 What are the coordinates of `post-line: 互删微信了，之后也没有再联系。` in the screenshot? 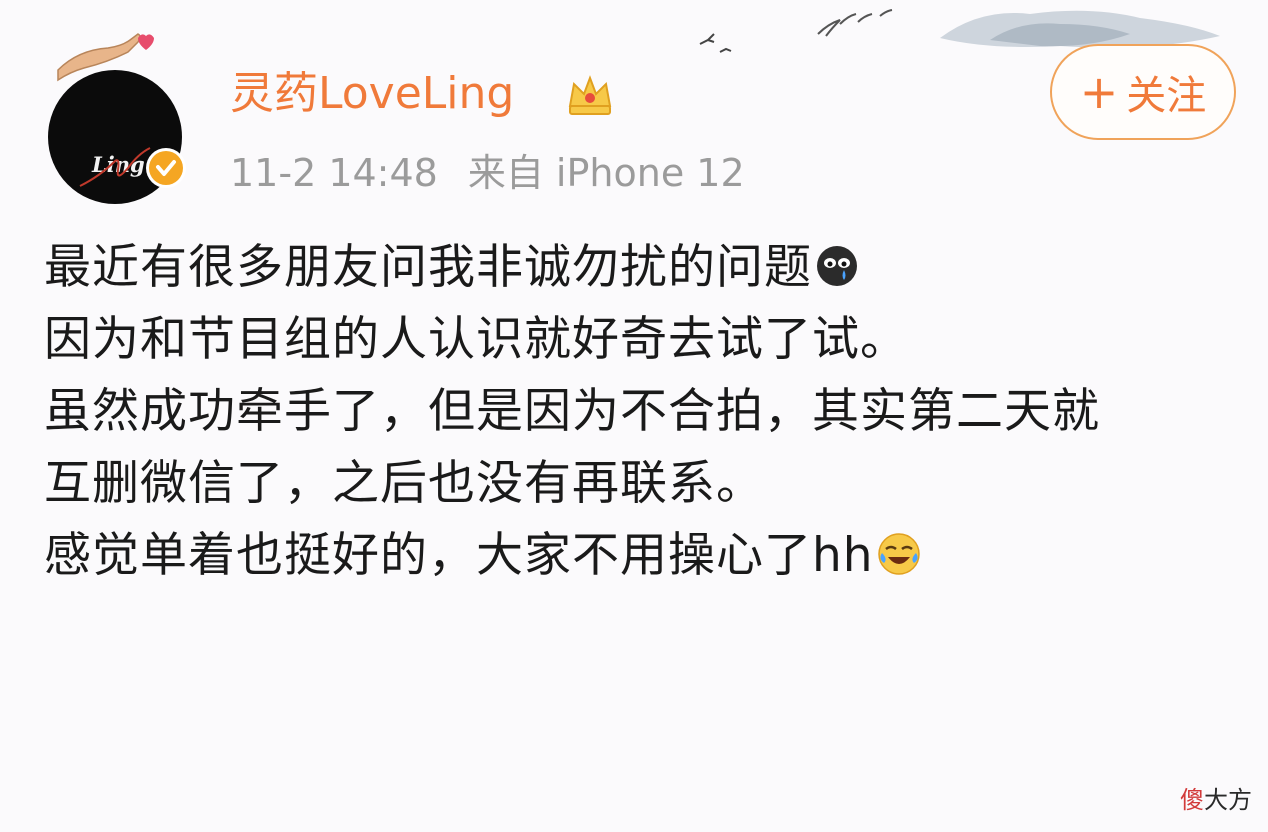 It's located at (644, 484).